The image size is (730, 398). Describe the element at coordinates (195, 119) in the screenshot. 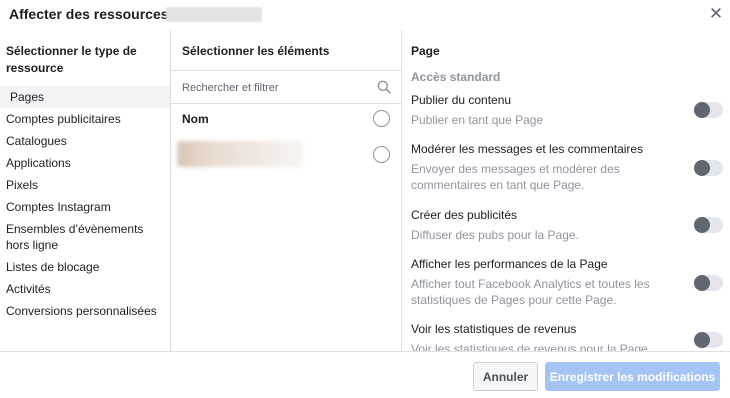

I see `name-column-label: Nom` at that location.